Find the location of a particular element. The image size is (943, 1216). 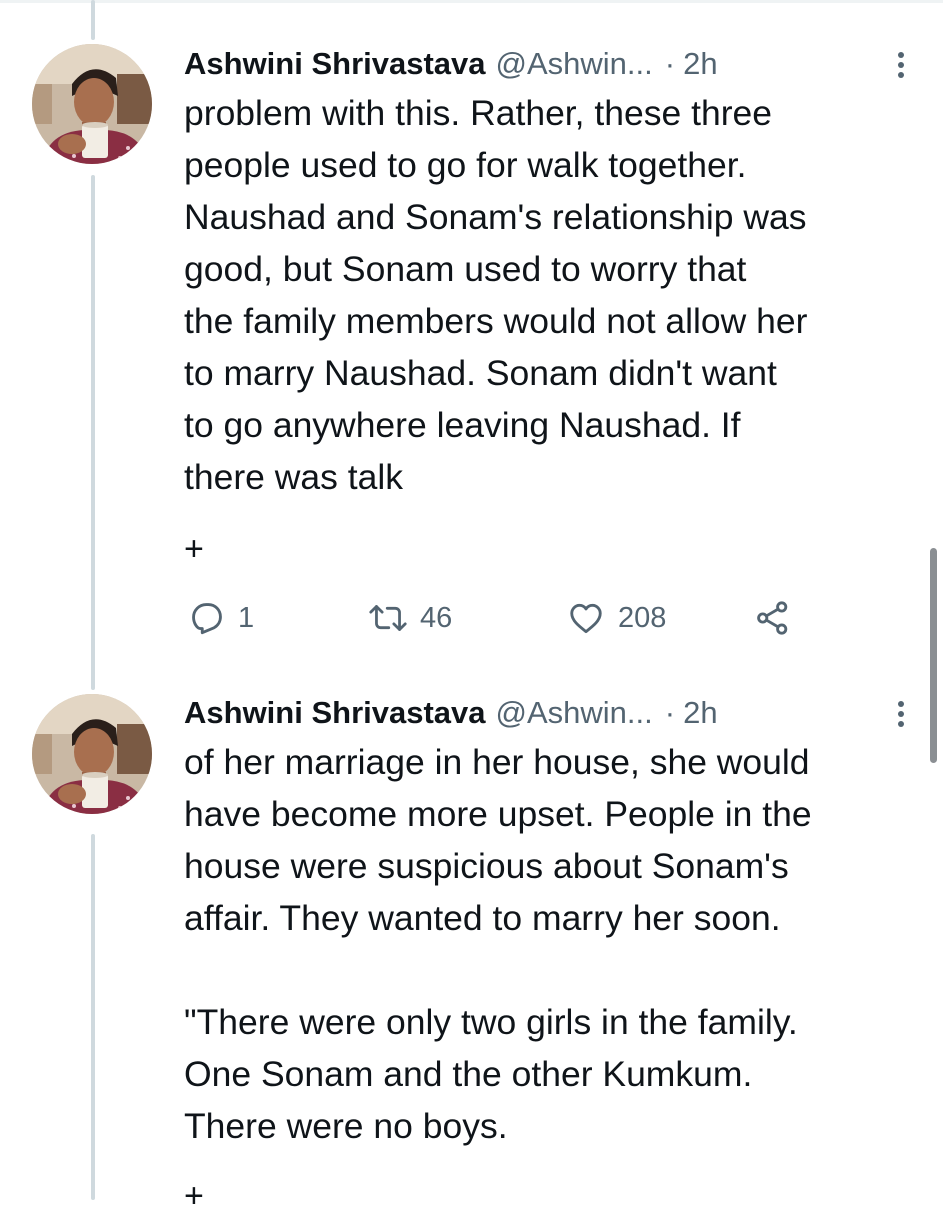

like-button: 208 is located at coordinates (616, 618).